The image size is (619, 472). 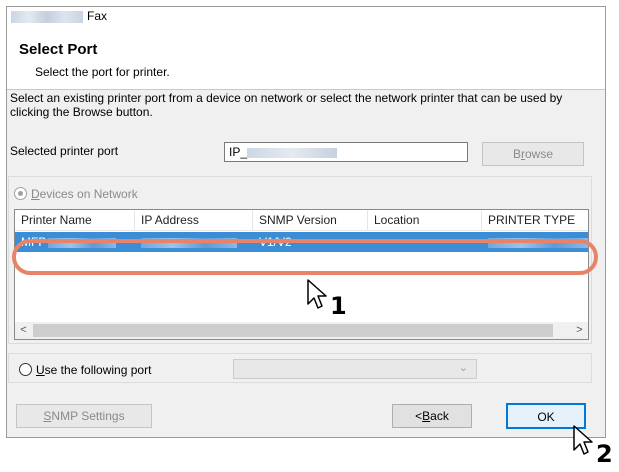 I want to click on browse-button: Browse, so click(x=533, y=154).